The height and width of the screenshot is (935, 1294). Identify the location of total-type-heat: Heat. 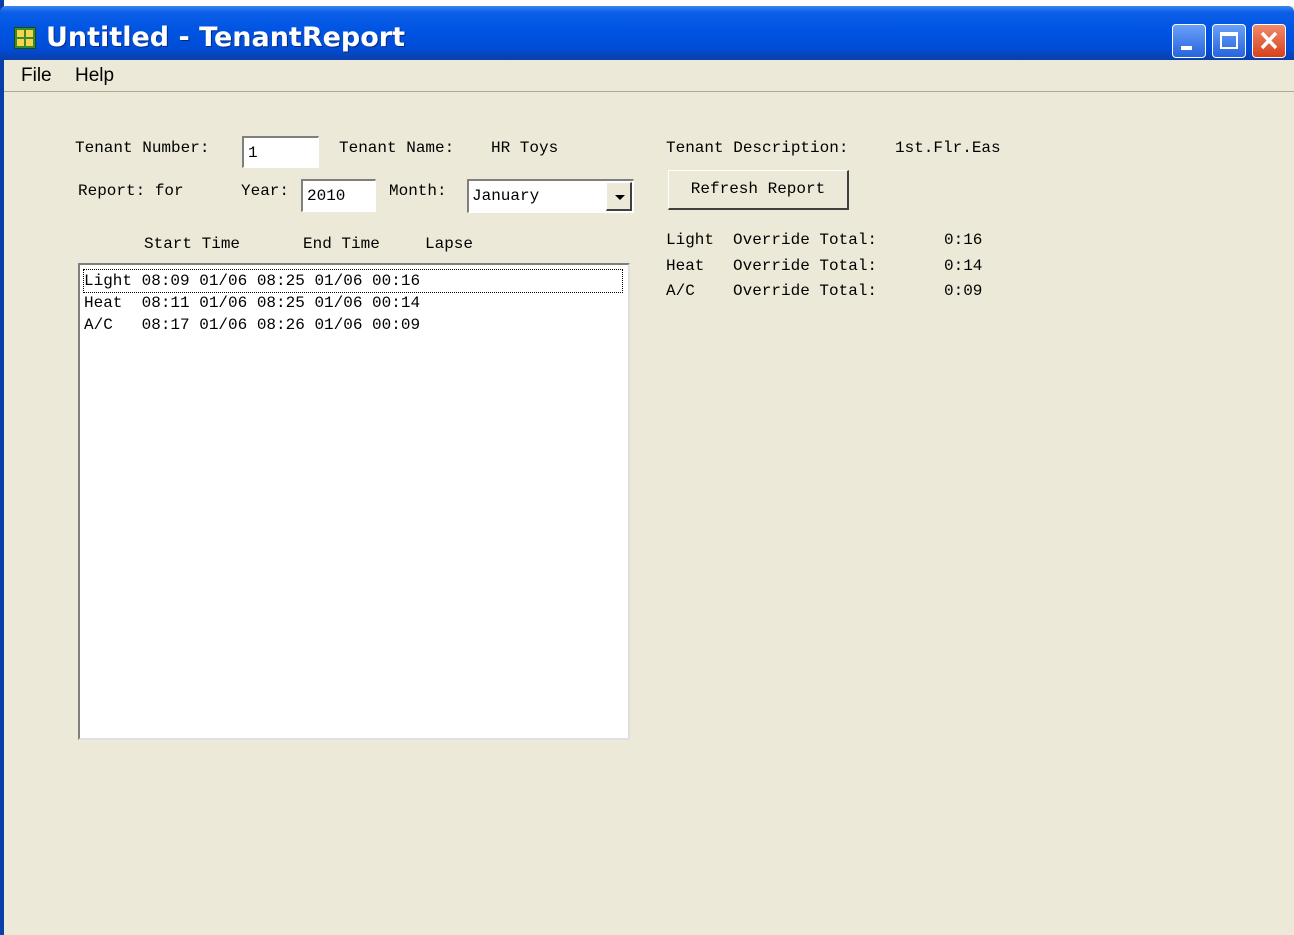
(685, 266).